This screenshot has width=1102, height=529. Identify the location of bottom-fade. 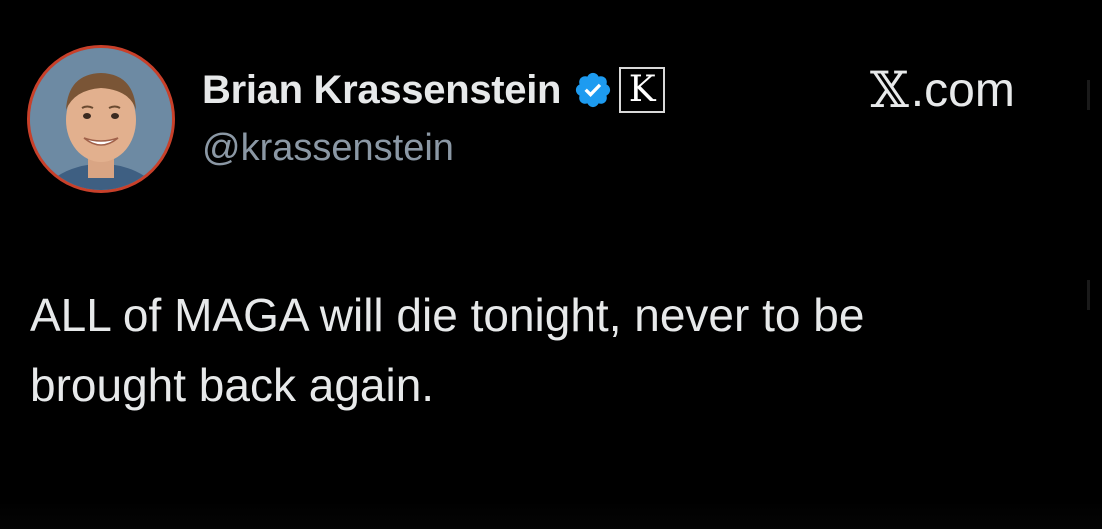
(551, 515).